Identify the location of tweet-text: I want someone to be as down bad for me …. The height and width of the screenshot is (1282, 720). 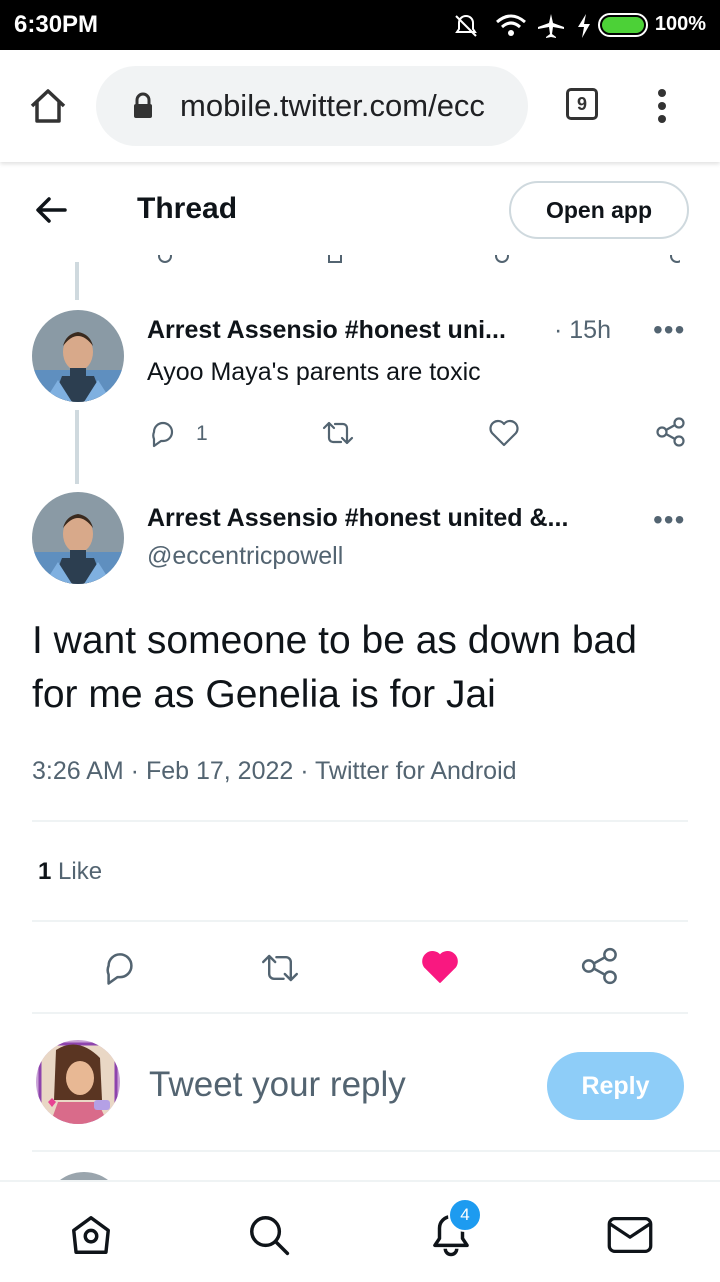
(334, 667).